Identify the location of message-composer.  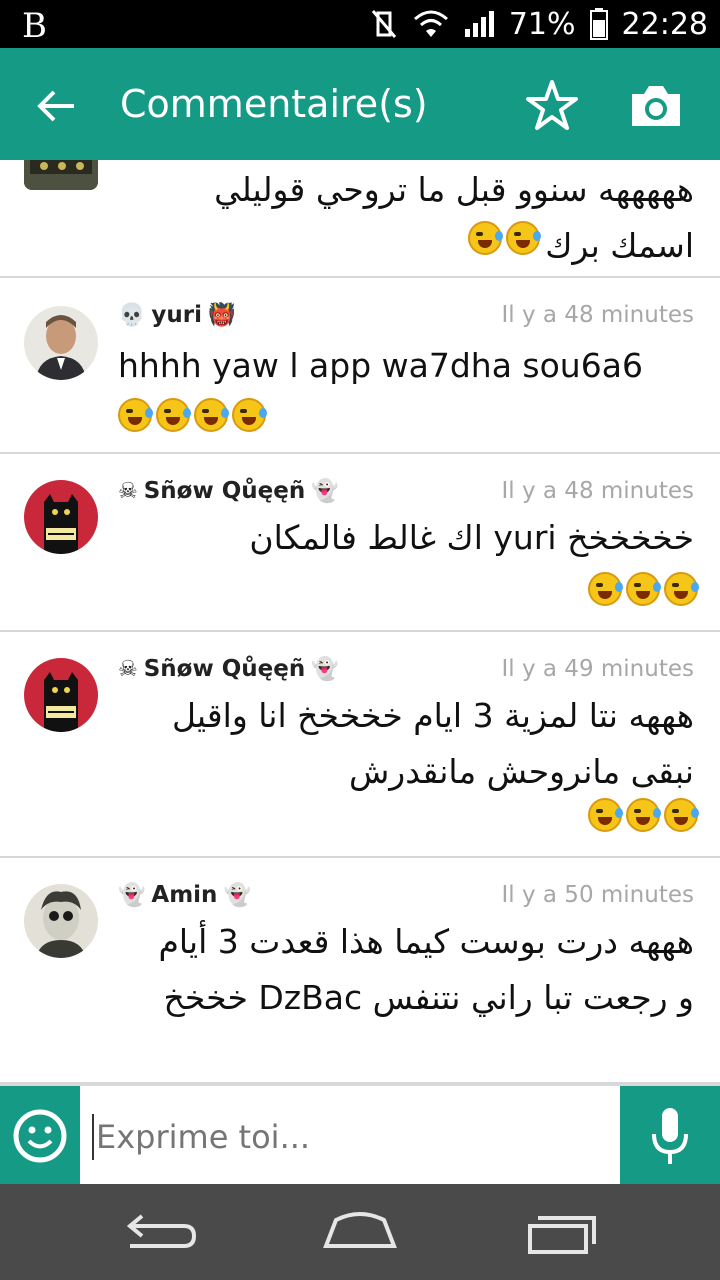
(360, 1135).